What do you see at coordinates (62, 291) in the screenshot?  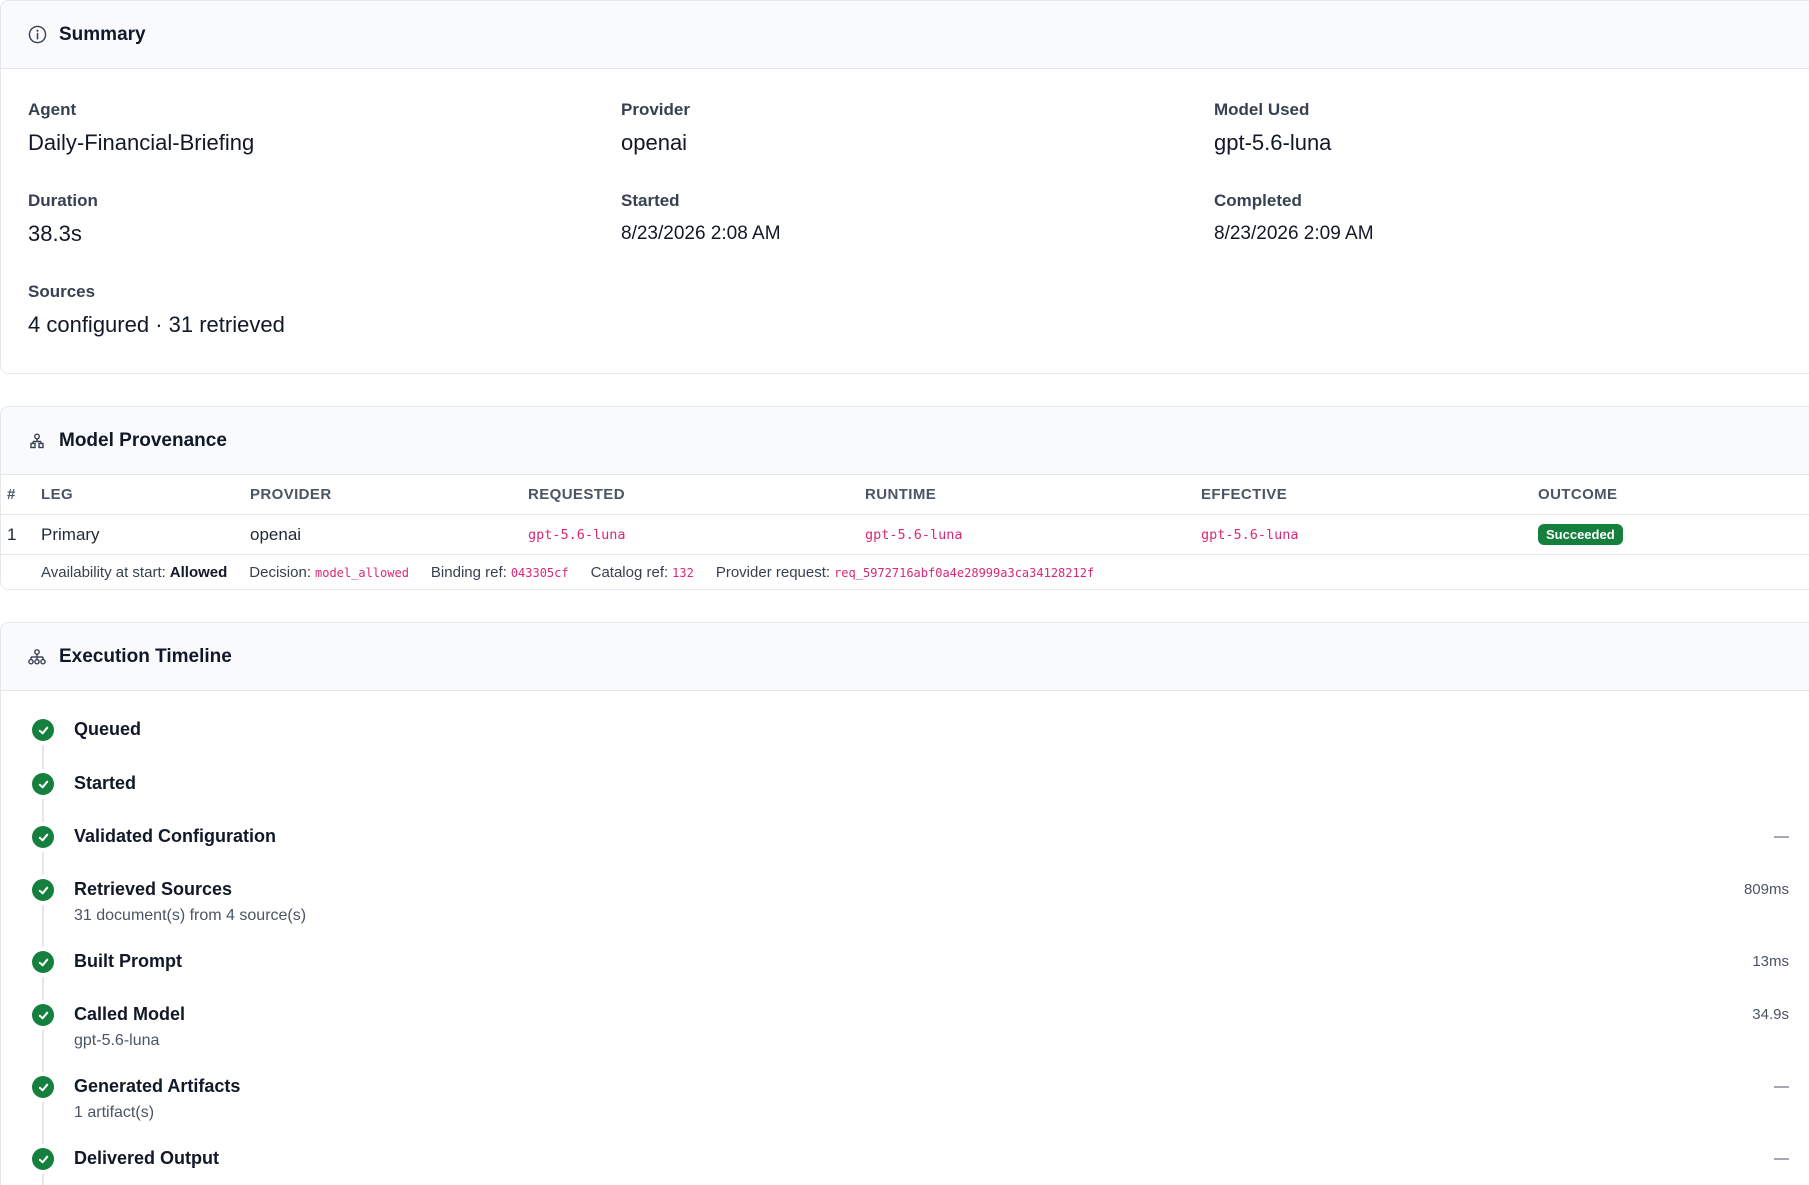 I see `sources-label: Sources` at bounding box center [62, 291].